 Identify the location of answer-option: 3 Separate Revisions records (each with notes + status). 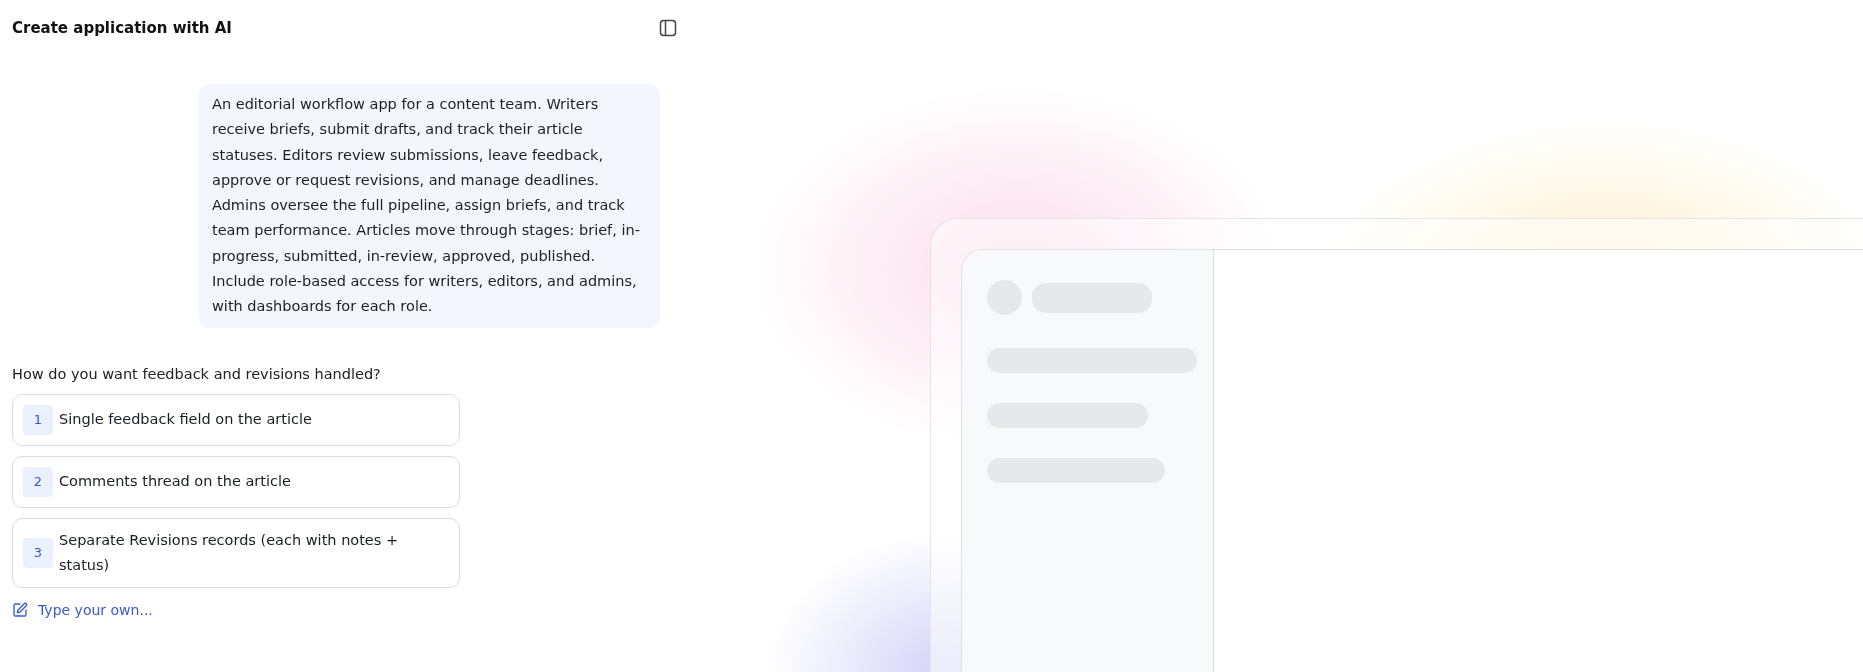
(236, 552).